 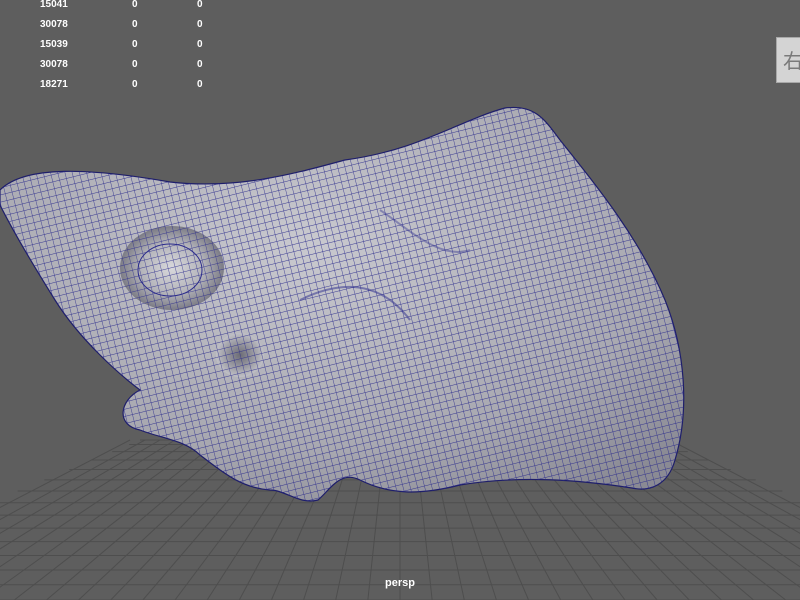 What do you see at coordinates (54, 5) in the screenshot?
I see `hud-value: 15041` at bounding box center [54, 5].